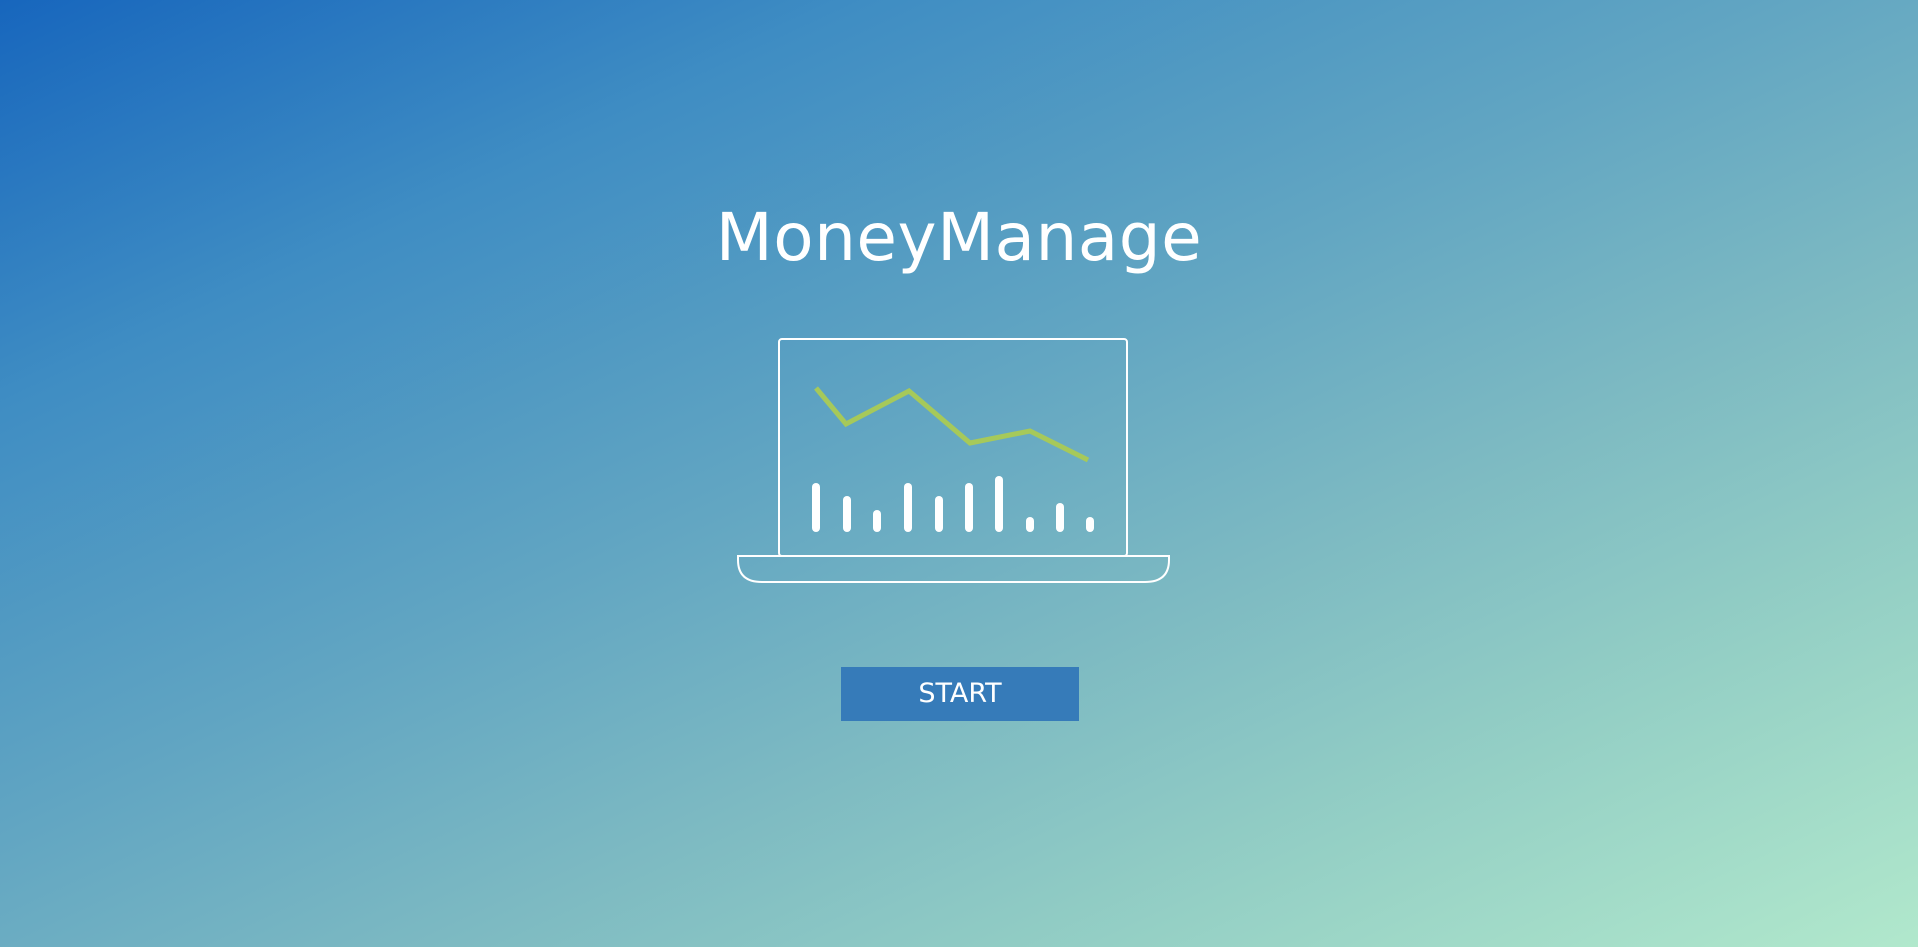 Image resolution: width=1918 pixels, height=947 pixels. What do you see at coordinates (953, 504) in the screenshot?
I see `bar-group` at bounding box center [953, 504].